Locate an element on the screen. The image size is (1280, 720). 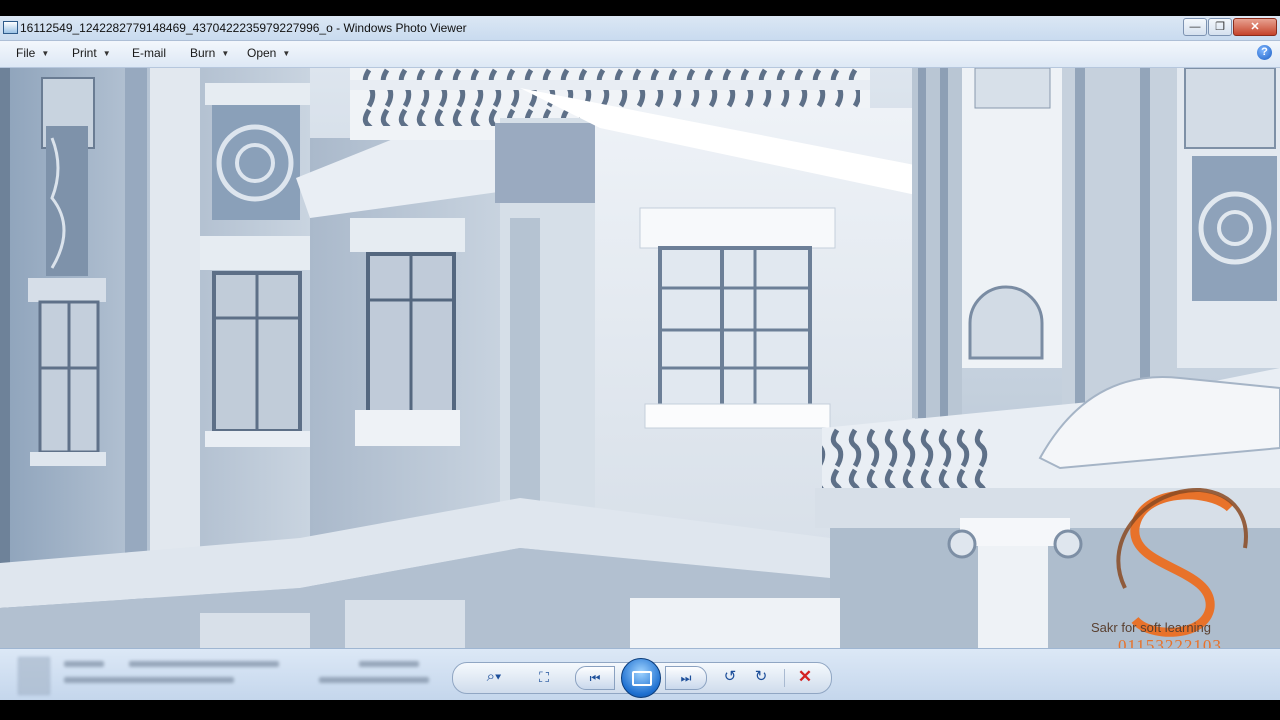
menu-email: E-mail is located at coordinates (149, 53).